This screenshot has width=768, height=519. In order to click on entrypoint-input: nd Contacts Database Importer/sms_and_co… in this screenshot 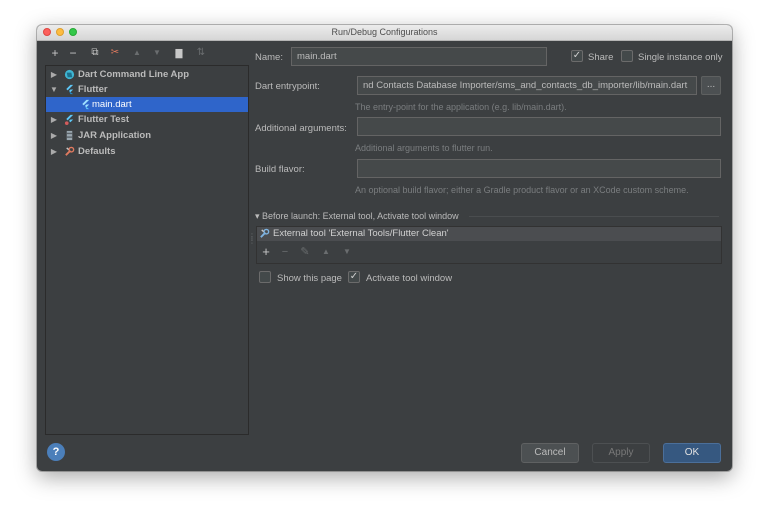, I will do `click(527, 85)`.